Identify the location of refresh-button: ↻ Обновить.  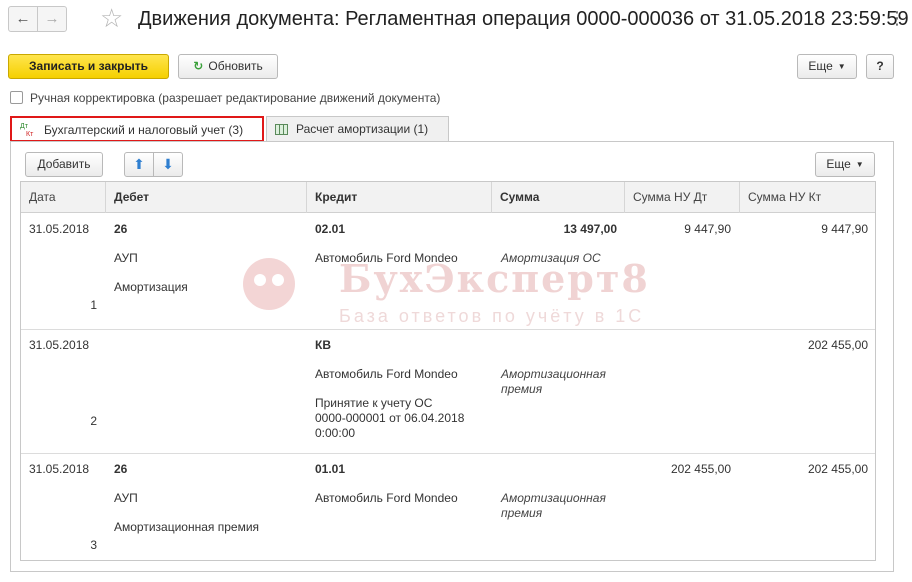
(228, 66).